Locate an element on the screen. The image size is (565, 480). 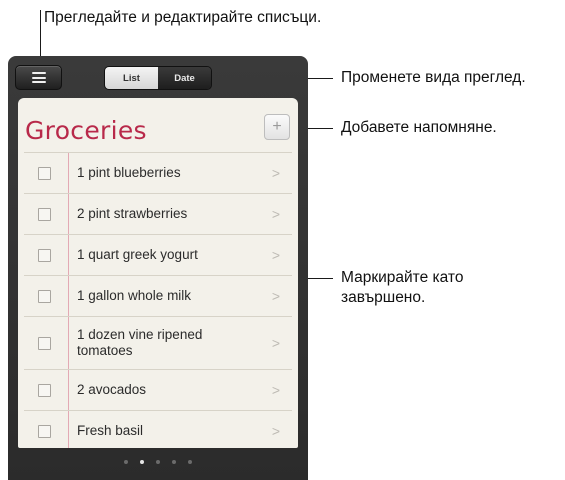
item-label: 1 gallon whole milk is located at coordinates (134, 295).